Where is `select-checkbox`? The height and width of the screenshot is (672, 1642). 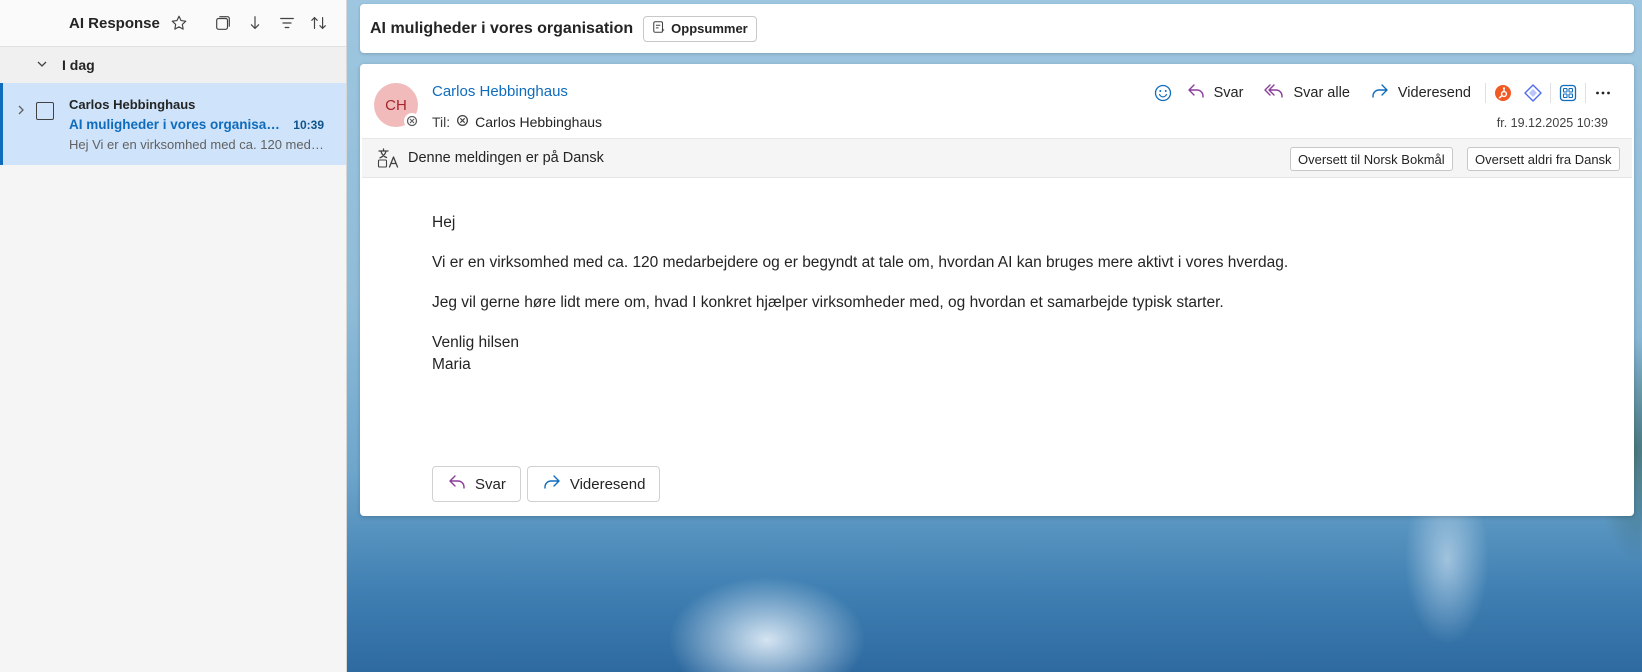
select-checkbox is located at coordinates (45, 111).